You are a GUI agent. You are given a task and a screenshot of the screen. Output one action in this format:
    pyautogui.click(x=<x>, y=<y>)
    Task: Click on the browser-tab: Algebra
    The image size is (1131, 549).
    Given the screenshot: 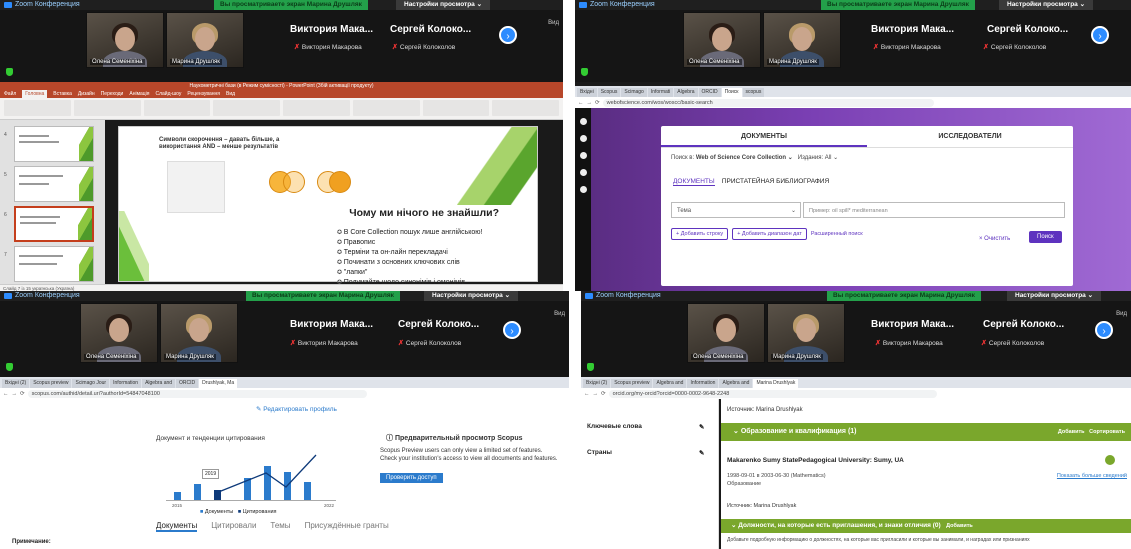 What is the action you would take?
    pyautogui.click(x=686, y=92)
    